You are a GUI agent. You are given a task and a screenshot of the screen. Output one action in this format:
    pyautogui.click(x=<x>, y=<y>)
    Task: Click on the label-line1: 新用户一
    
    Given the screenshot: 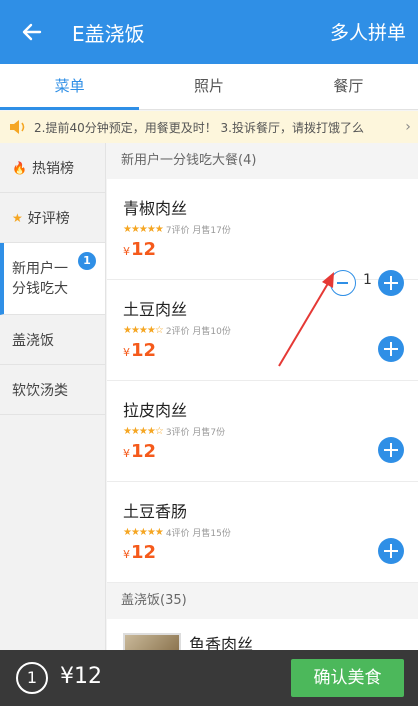 What is the action you would take?
    pyautogui.click(x=40, y=268)
    